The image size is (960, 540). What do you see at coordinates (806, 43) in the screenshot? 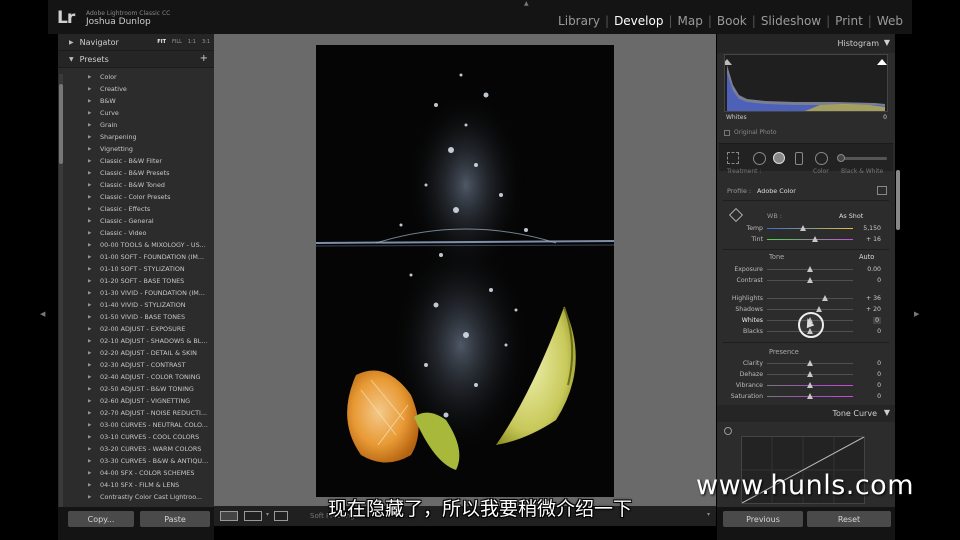
I see `histogram-header: Histogram ▼` at bounding box center [806, 43].